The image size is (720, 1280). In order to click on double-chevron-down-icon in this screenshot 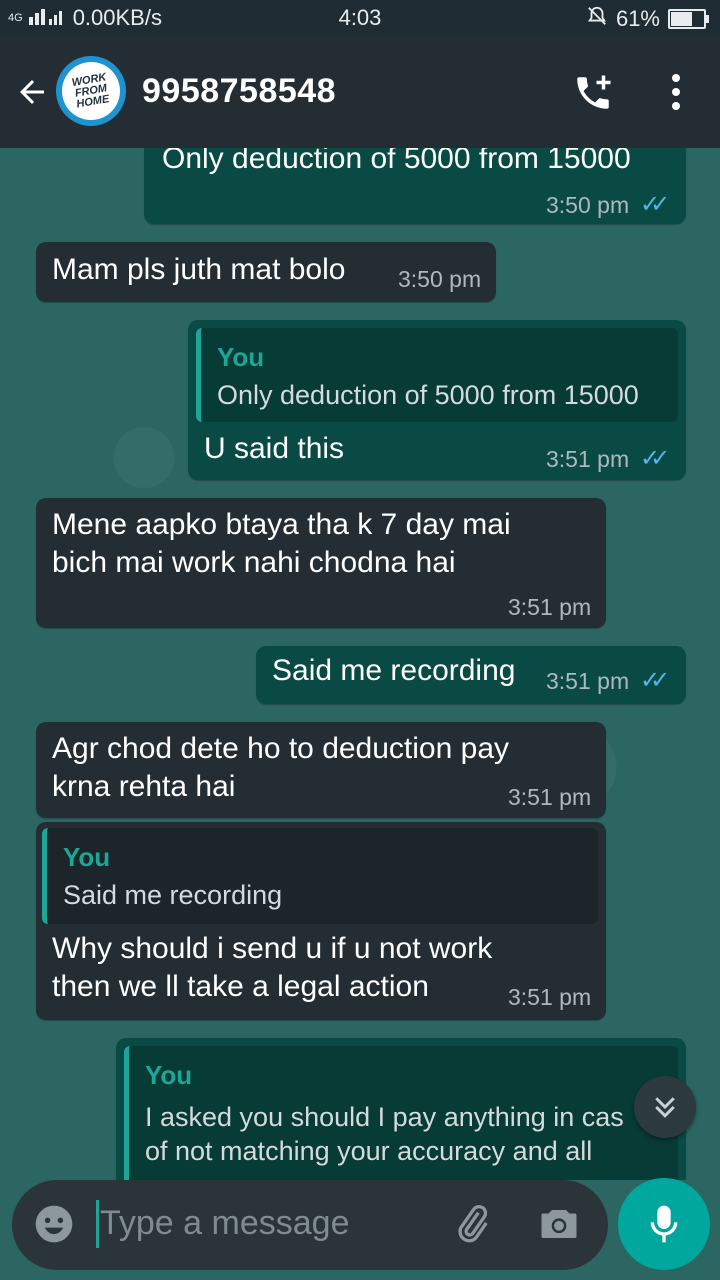, I will do `click(665, 1107)`.